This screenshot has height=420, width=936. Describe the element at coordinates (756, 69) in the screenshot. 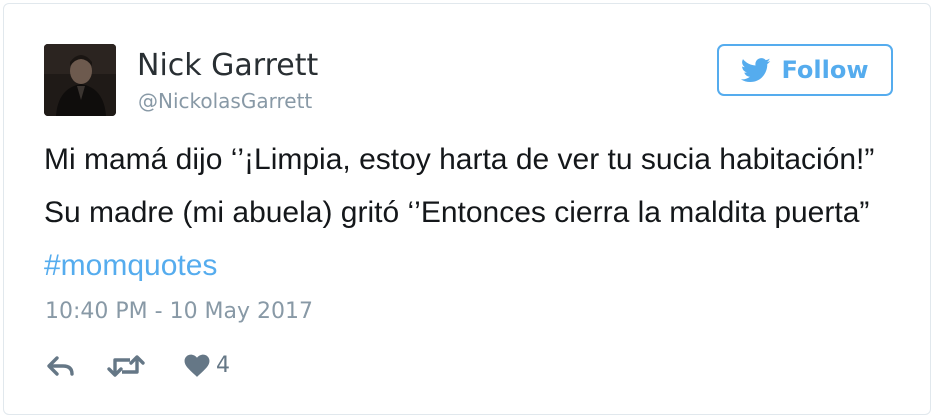

I see `twitter-bird-icon` at that location.